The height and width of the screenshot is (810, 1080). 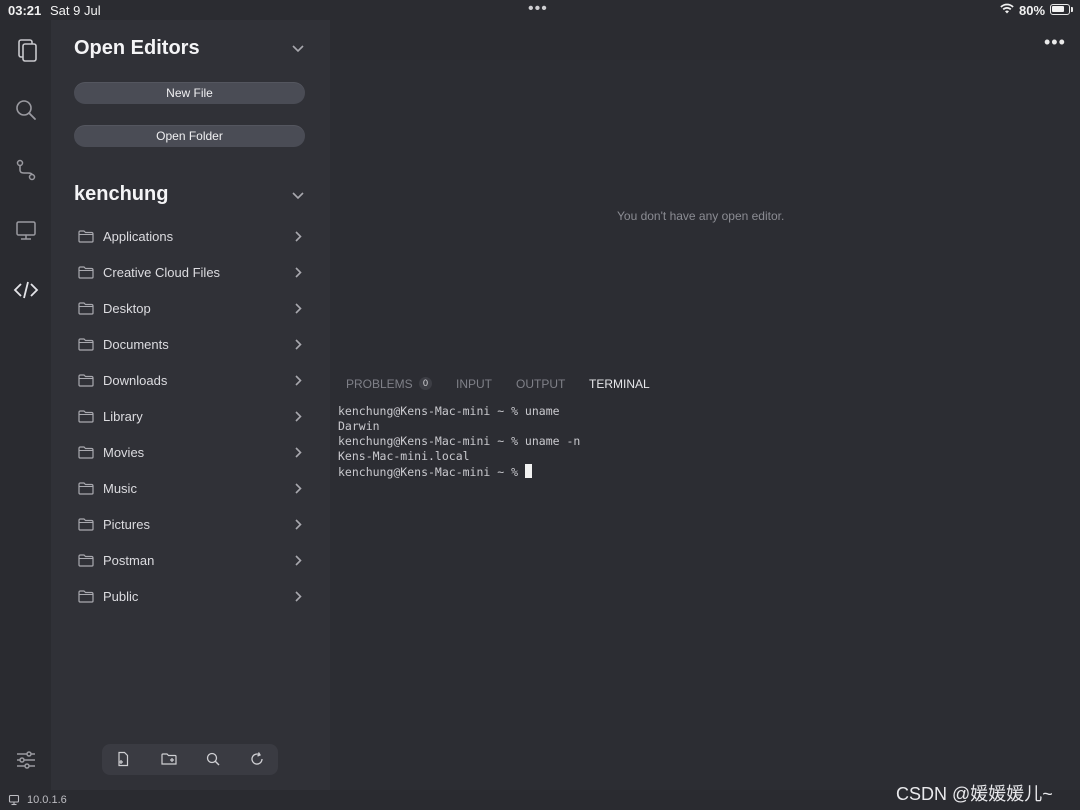 What do you see at coordinates (26, 230) in the screenshot?
I see `remote-icon` at bounding box center [26, 230].